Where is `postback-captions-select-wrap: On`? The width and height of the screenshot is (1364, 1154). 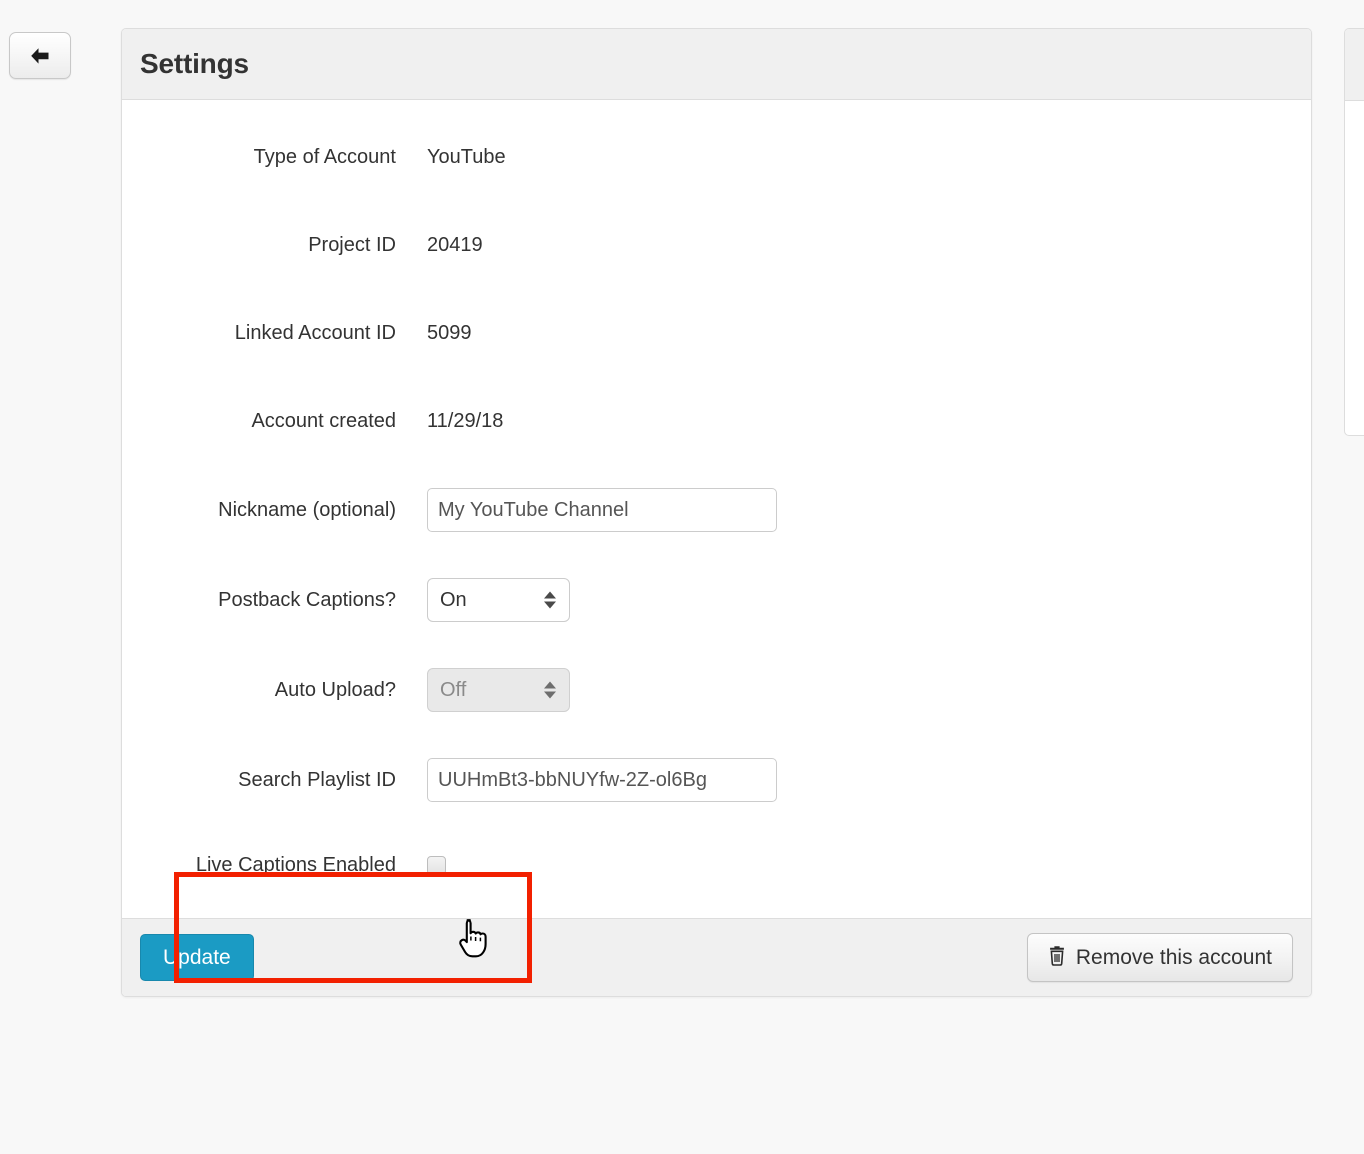 postback-captions-select-wrap: On is located at coordinates (498, 600).